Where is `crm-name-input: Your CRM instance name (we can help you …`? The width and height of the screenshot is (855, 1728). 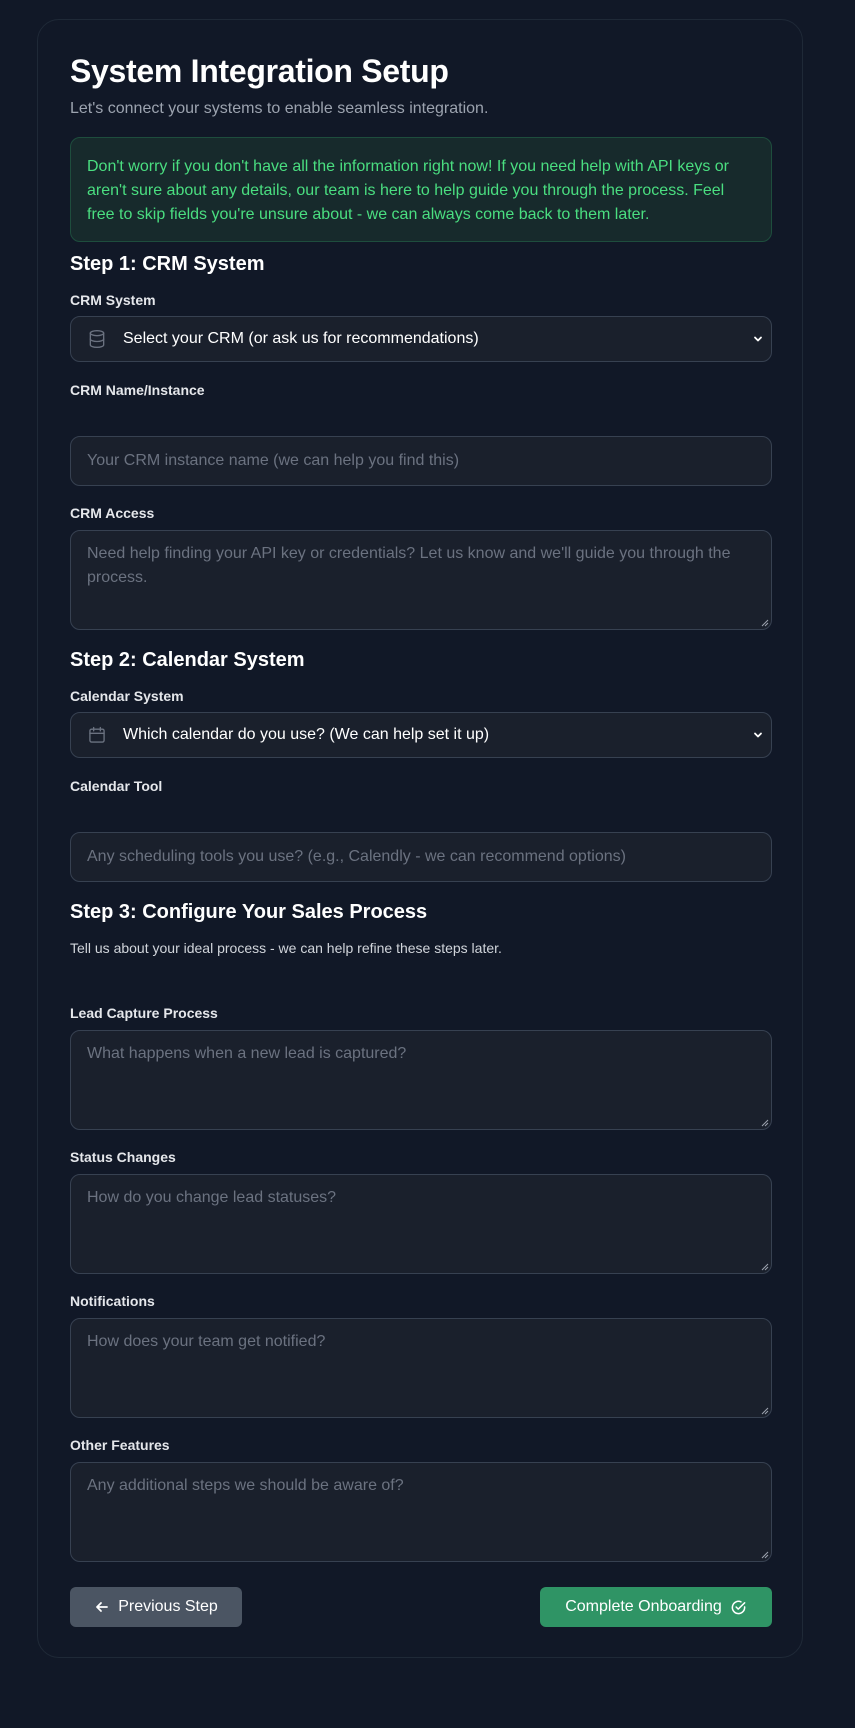
crm-name-input: Your CRM instance name (we can help you … is located at coordinates (421, 461).